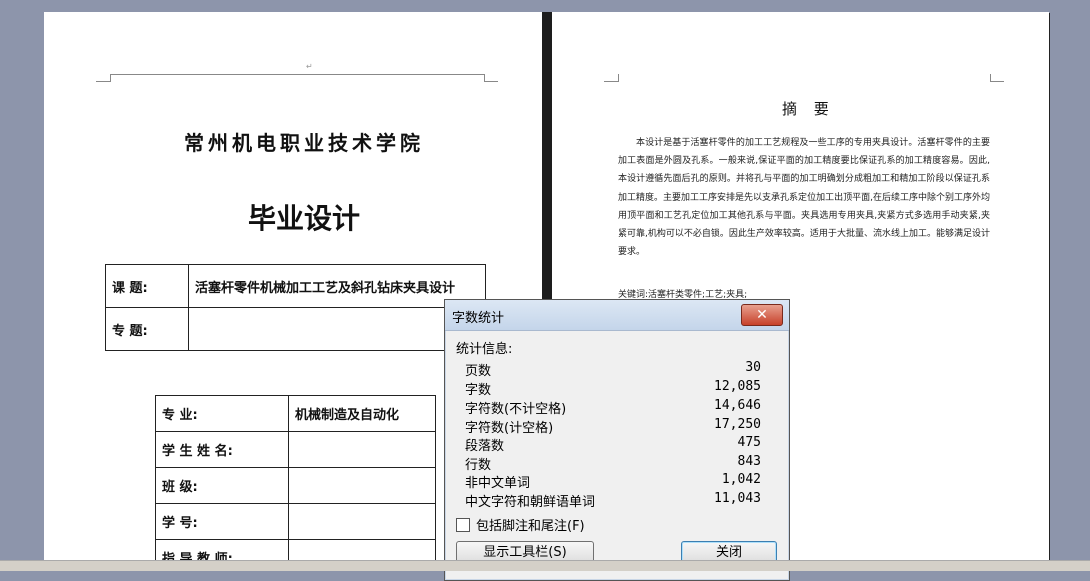  I want to click on topic-table: 课 题: 活塞杆零件机械加工工艺及斜孔钻床夹具设计 专 题:, so click(295, 307).